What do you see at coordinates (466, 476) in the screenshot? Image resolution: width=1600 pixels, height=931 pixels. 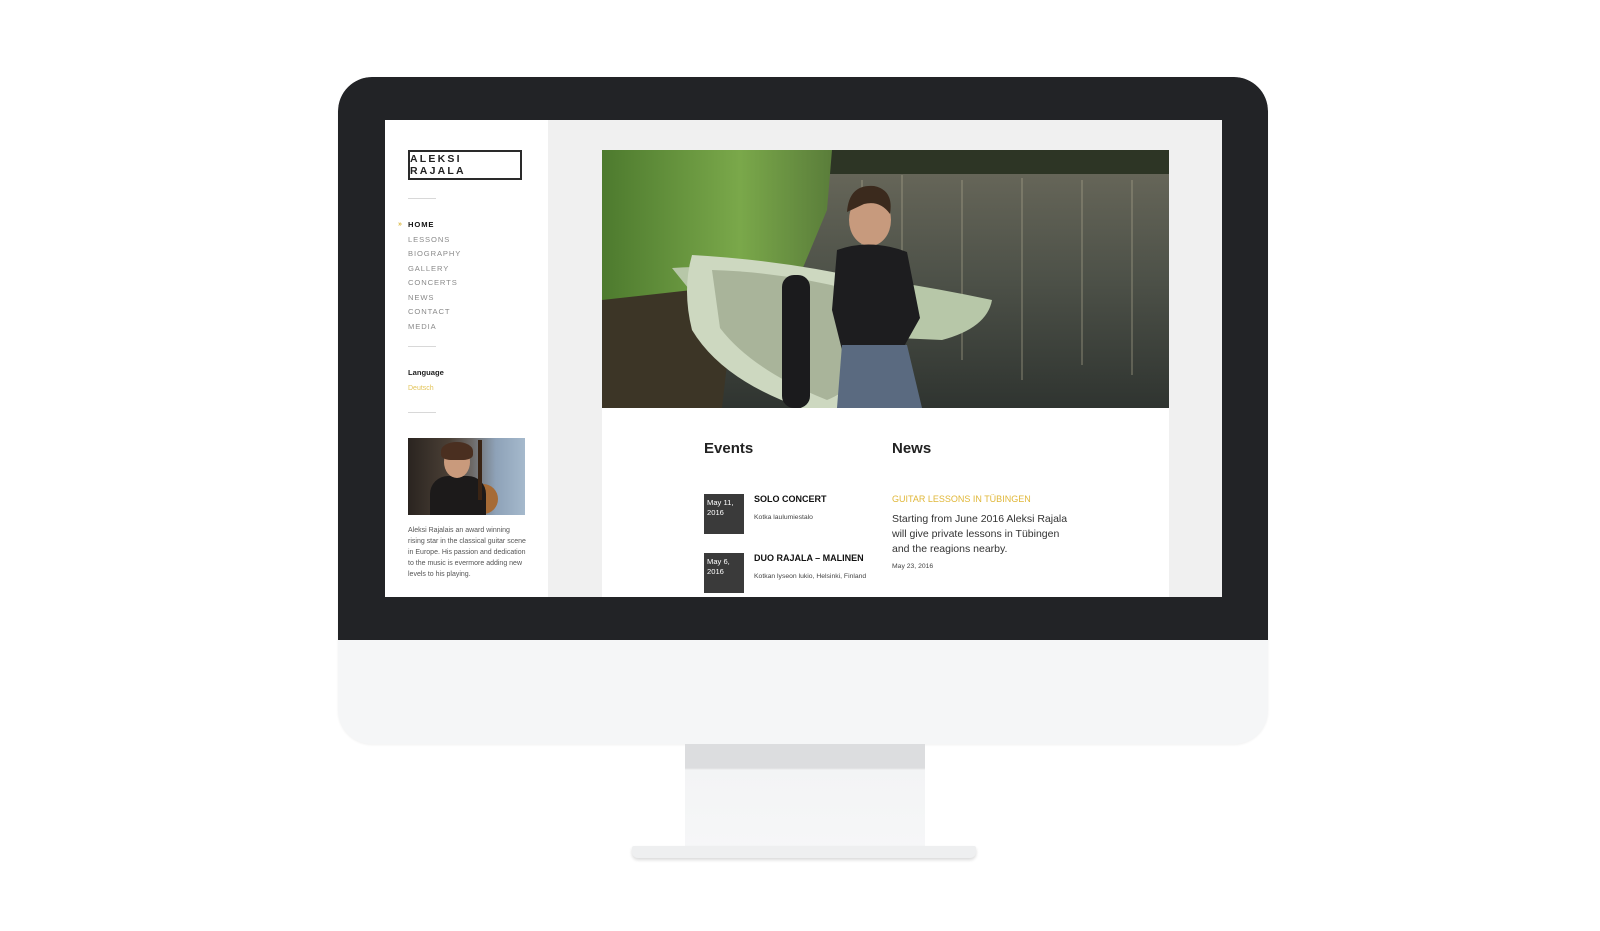 I see `artist-thumbnail` at bounding box center [466, 476].